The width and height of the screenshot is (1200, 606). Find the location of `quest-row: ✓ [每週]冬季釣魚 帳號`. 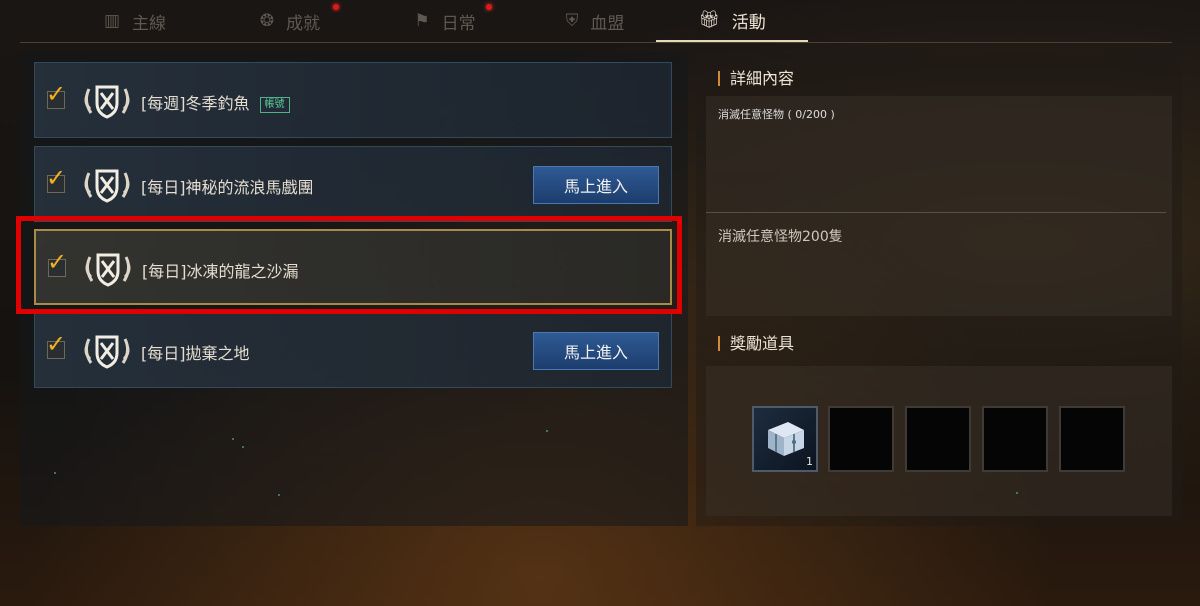

quest-row: ✓ [每週]冬季釣魚 帳號 is located at coordinates (353, 100).